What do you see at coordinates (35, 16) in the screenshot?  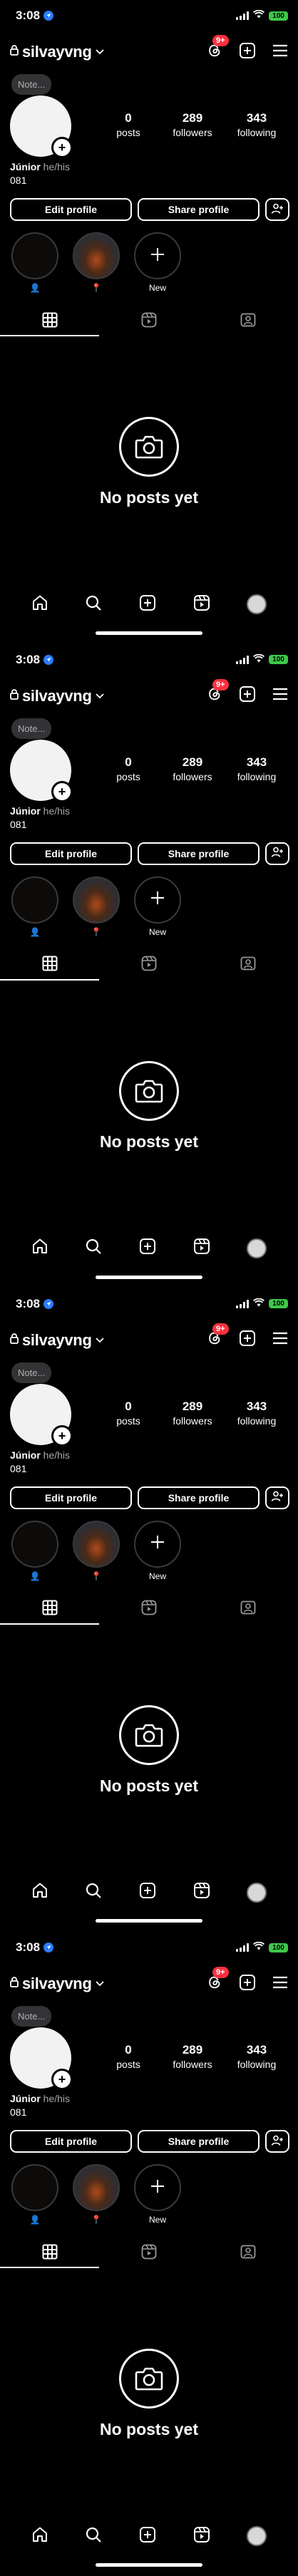 I see `status-time: 3:08` at bounding box center [35, 16].